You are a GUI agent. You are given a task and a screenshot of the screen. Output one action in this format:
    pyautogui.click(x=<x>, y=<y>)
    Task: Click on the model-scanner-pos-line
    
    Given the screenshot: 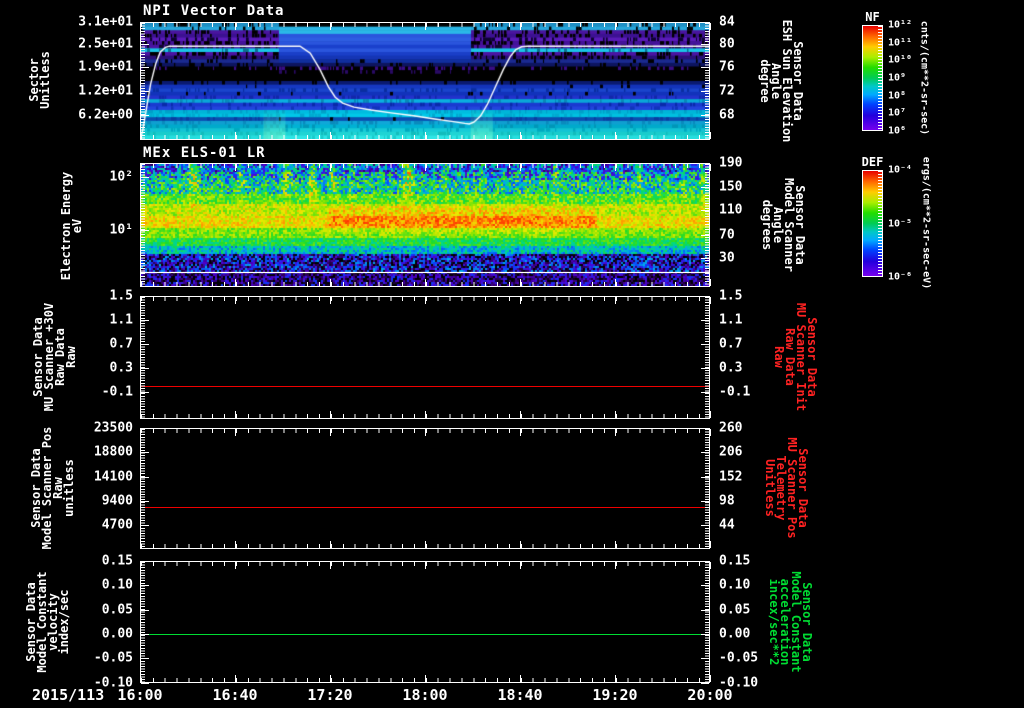 What is the action you would take?
    pyautogui.click(x=425, y=507)
    